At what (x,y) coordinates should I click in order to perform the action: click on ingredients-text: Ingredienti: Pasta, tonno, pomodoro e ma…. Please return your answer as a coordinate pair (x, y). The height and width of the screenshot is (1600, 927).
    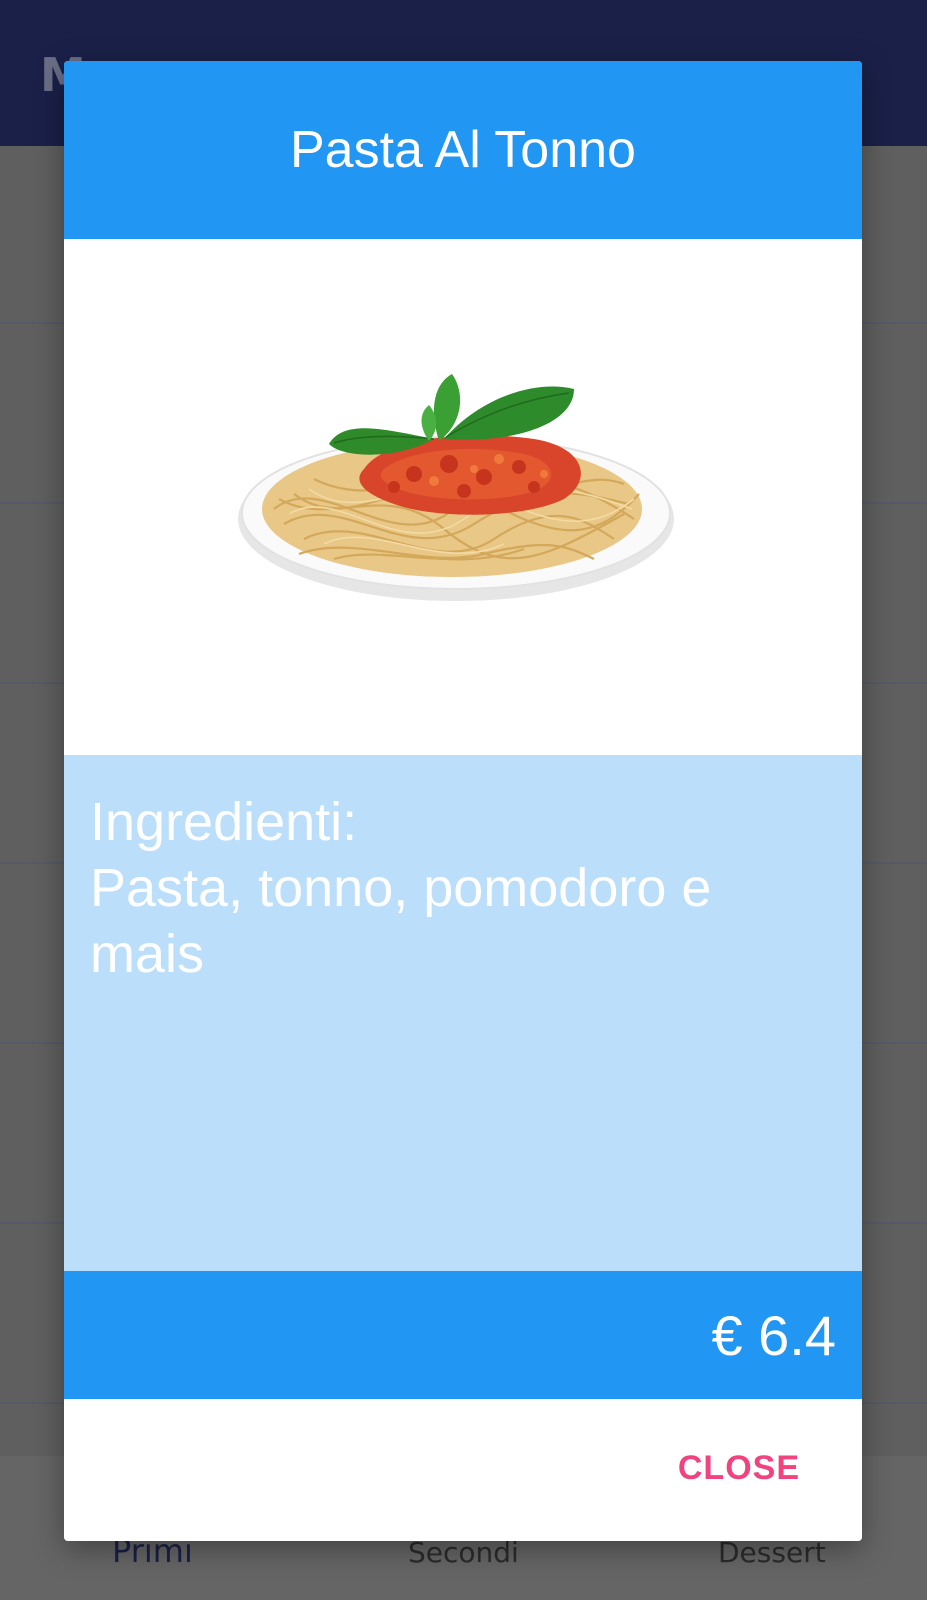
    Looking at the image, I should click on (460, 888).